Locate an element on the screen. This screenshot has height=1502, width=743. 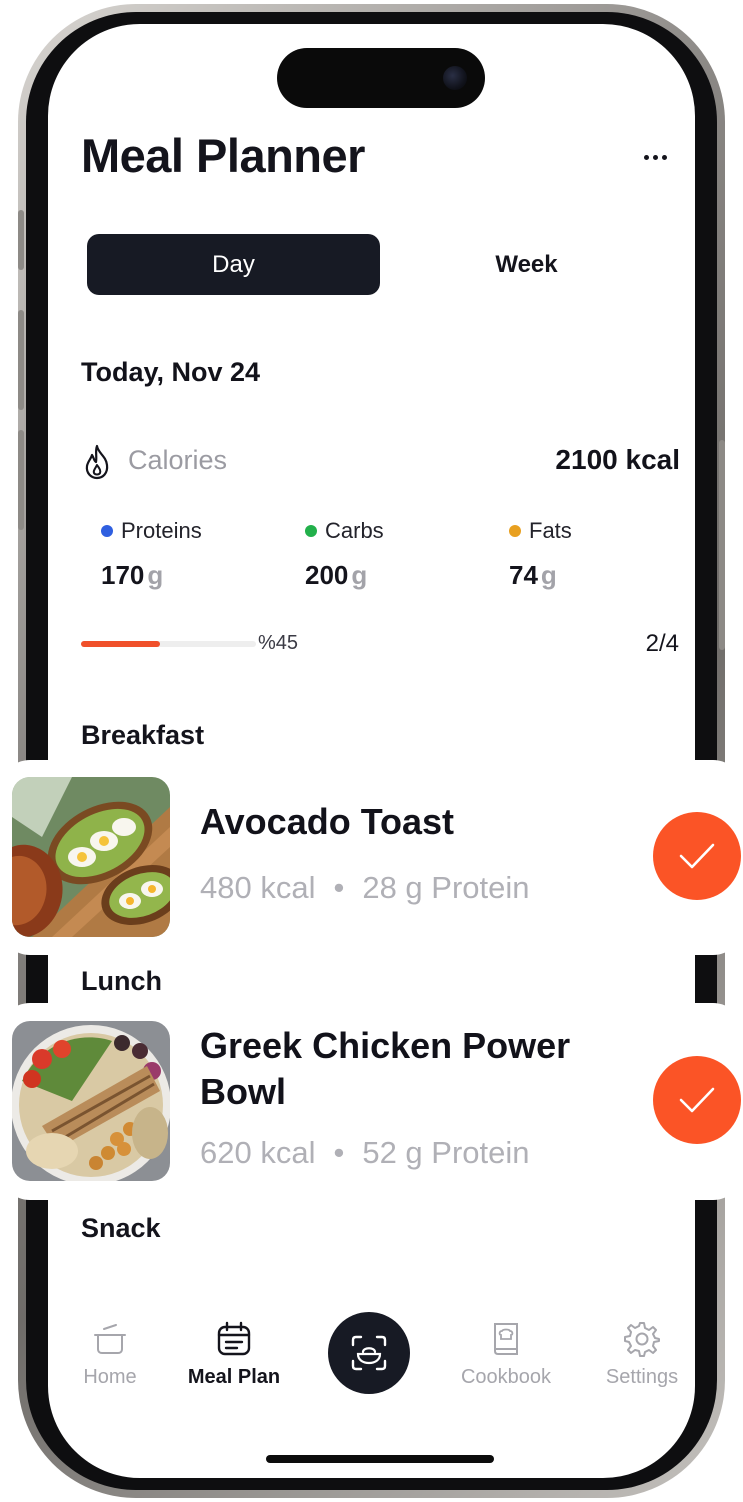
tab-week: Week is located at coordinates (526, 264).